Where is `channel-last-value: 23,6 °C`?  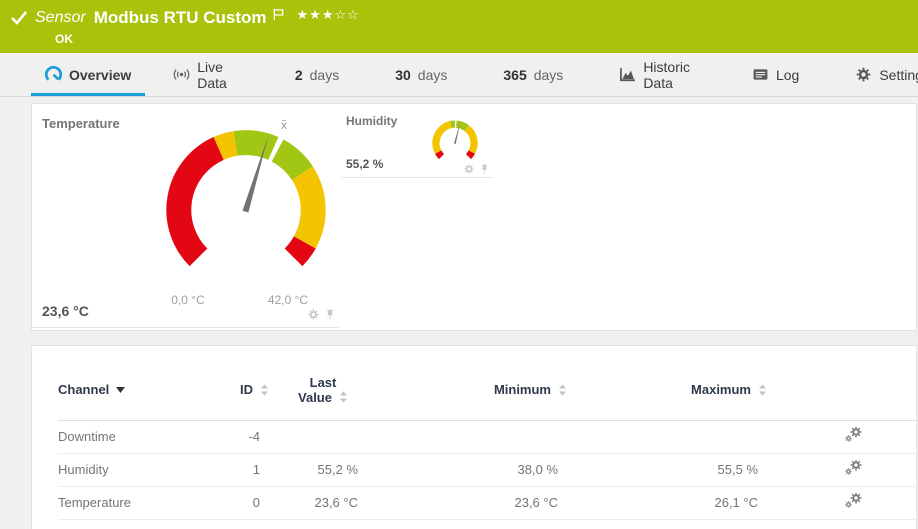
channel-last-value: 23,6 °C is located at coordinates (323, 503).